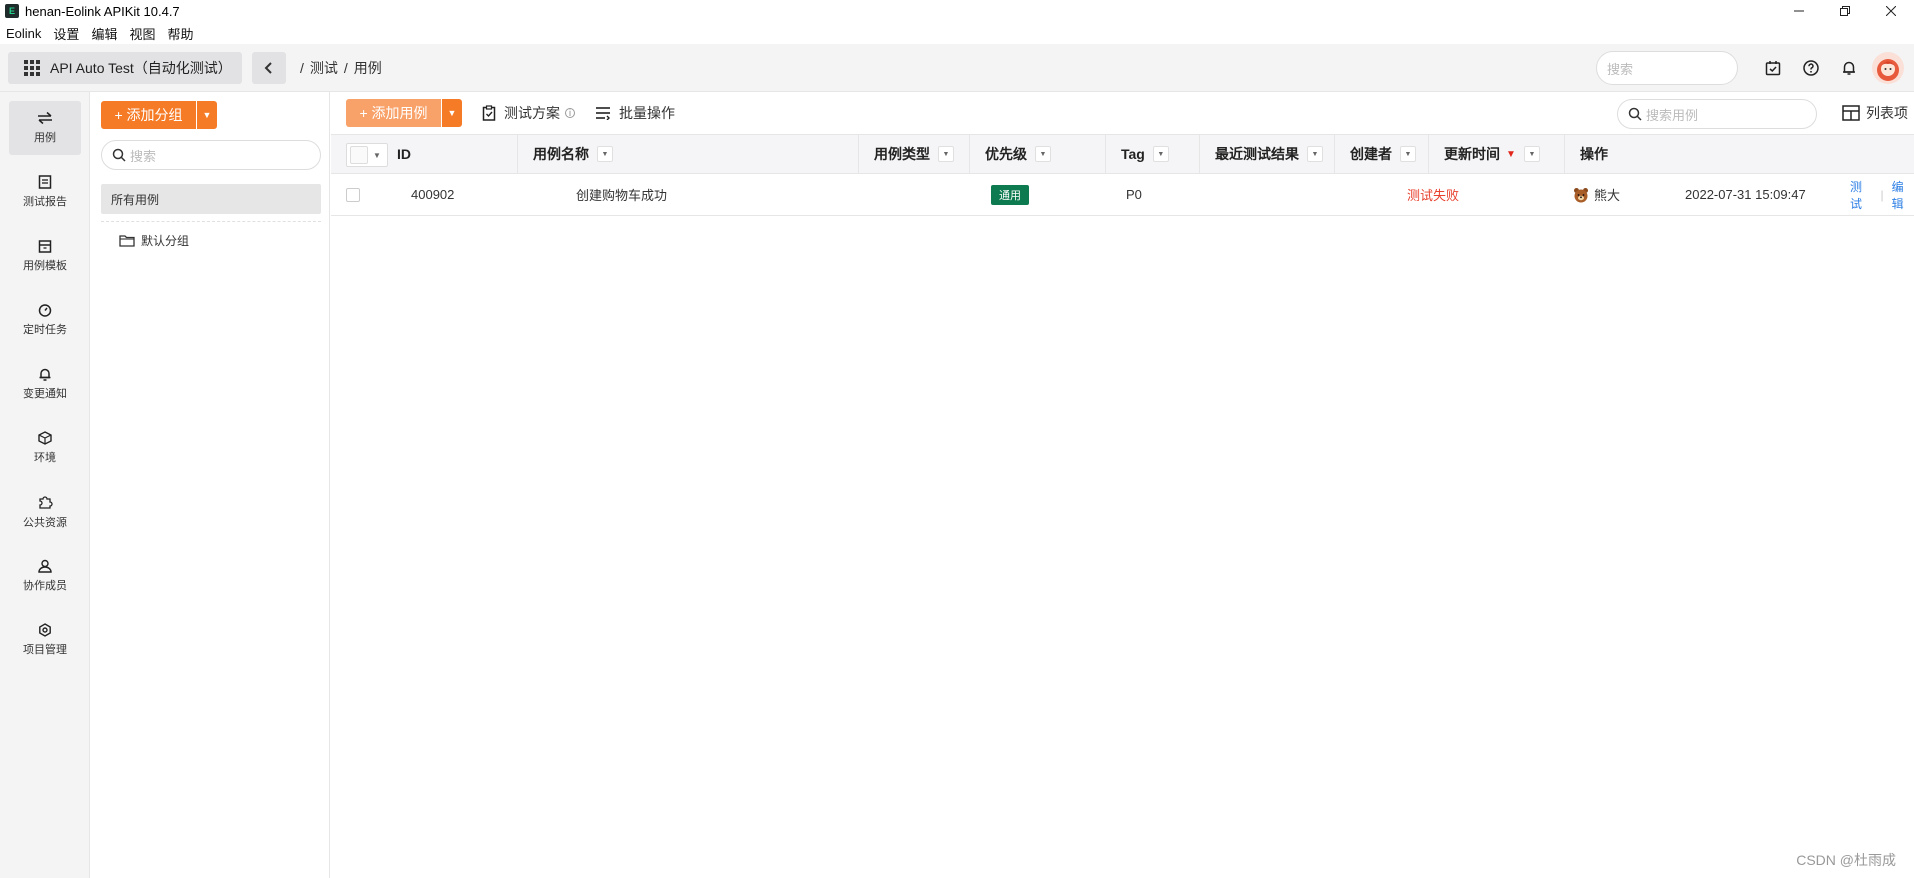 This screenshot has width=1914, height=878. What do you see at coordinates (127, 241) in the screenshot?
I see `folder-icon` at bounding box center [127, 241].